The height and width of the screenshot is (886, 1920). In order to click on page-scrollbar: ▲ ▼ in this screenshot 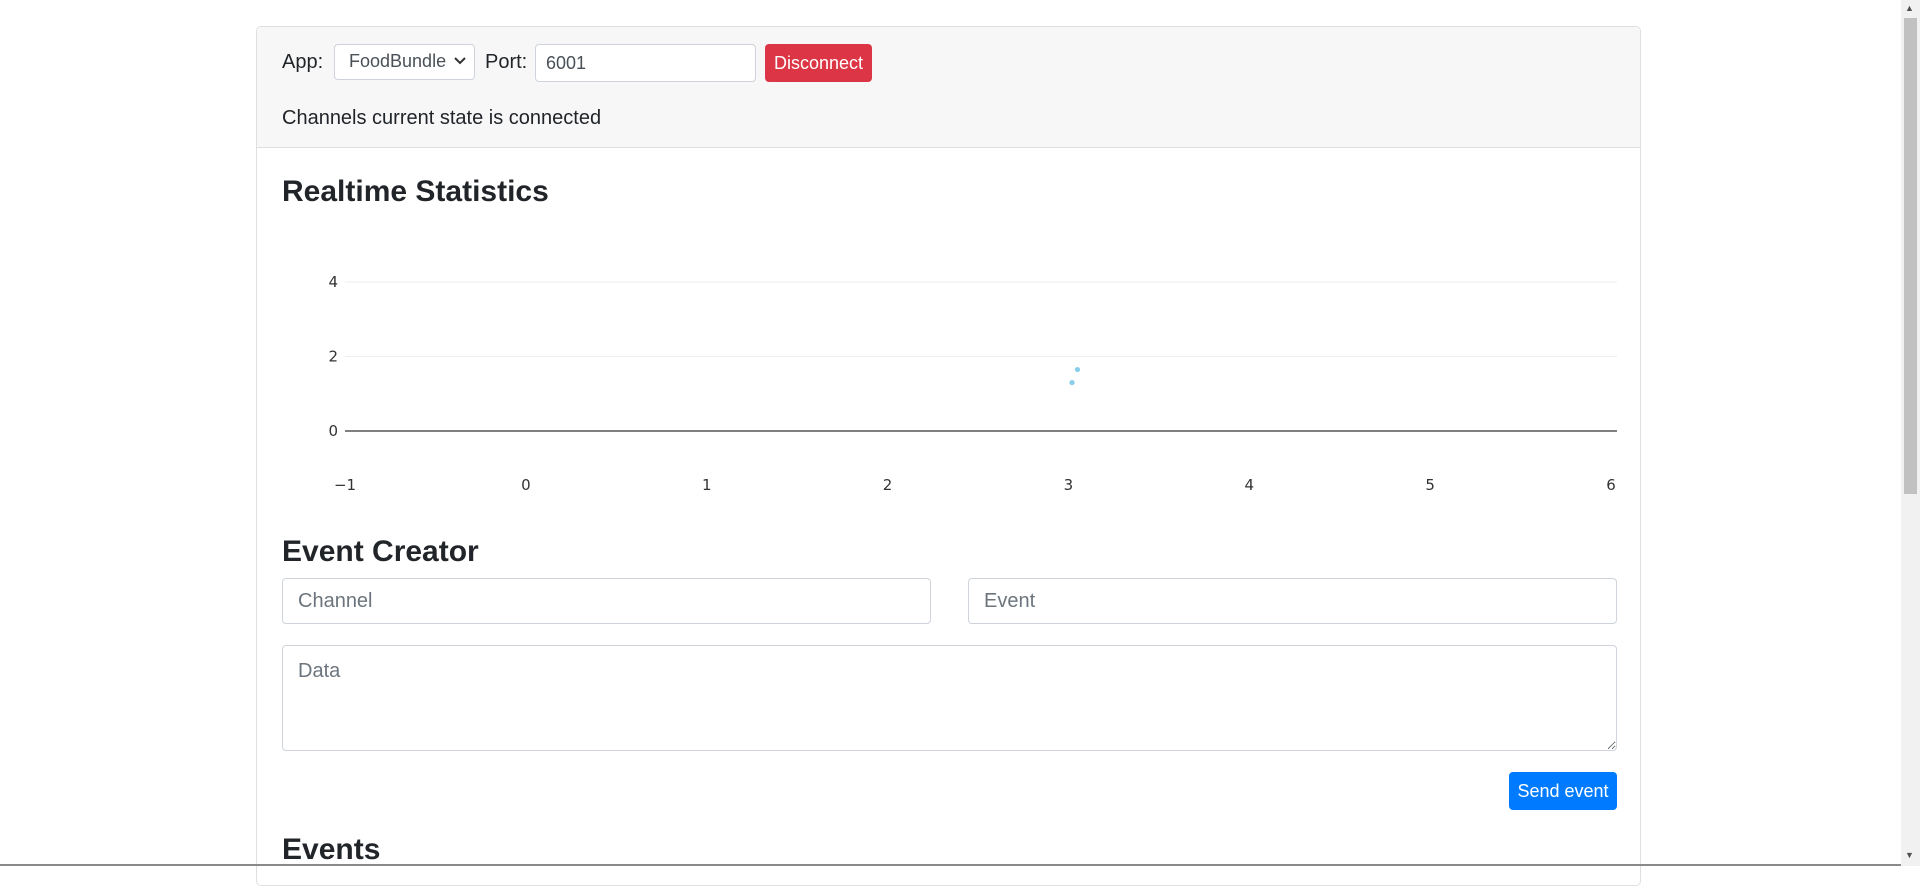, I will do `click(1910, 433)`.